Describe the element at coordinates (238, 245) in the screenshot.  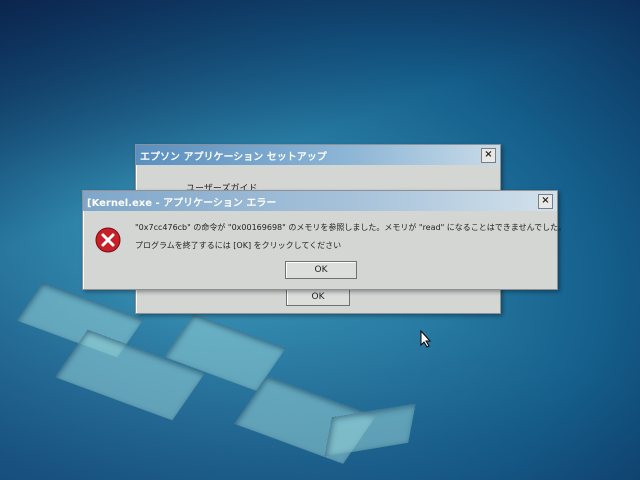
I see `error-message-line2: プログラムを終了するには [OK] をクリックしてください` at that location.